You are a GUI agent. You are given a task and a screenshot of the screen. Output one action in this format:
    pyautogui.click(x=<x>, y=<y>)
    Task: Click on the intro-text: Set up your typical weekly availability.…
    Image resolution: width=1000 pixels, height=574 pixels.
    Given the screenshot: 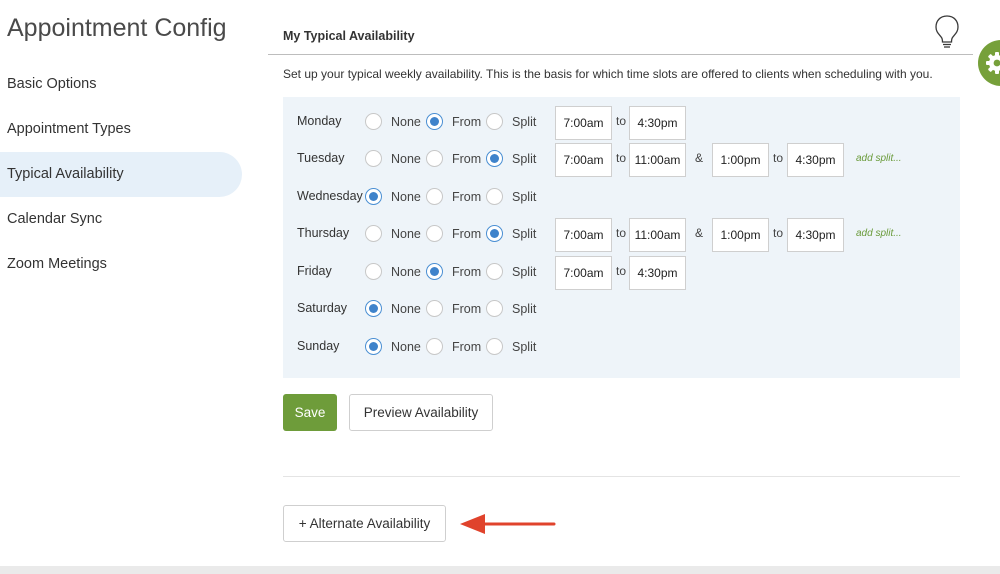 What is the action you would take?
    pyautogui.click(x=608, y=74)
    